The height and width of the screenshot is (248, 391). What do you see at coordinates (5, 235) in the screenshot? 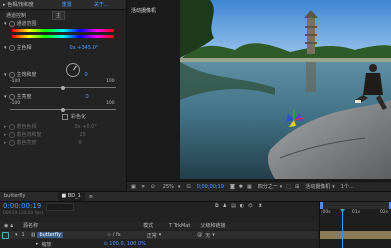
I see `video-switch-icon` at bounding box center [5, 235].